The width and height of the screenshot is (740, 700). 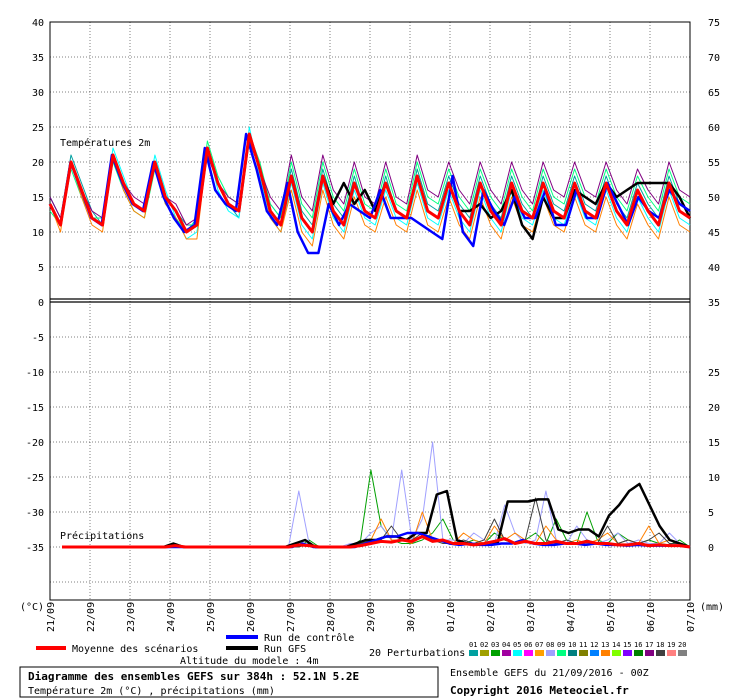 What do you see at coordinates (594, 645) in the screenshot?
I see `perturbation-number: 12` at bounding box center [594, 645].